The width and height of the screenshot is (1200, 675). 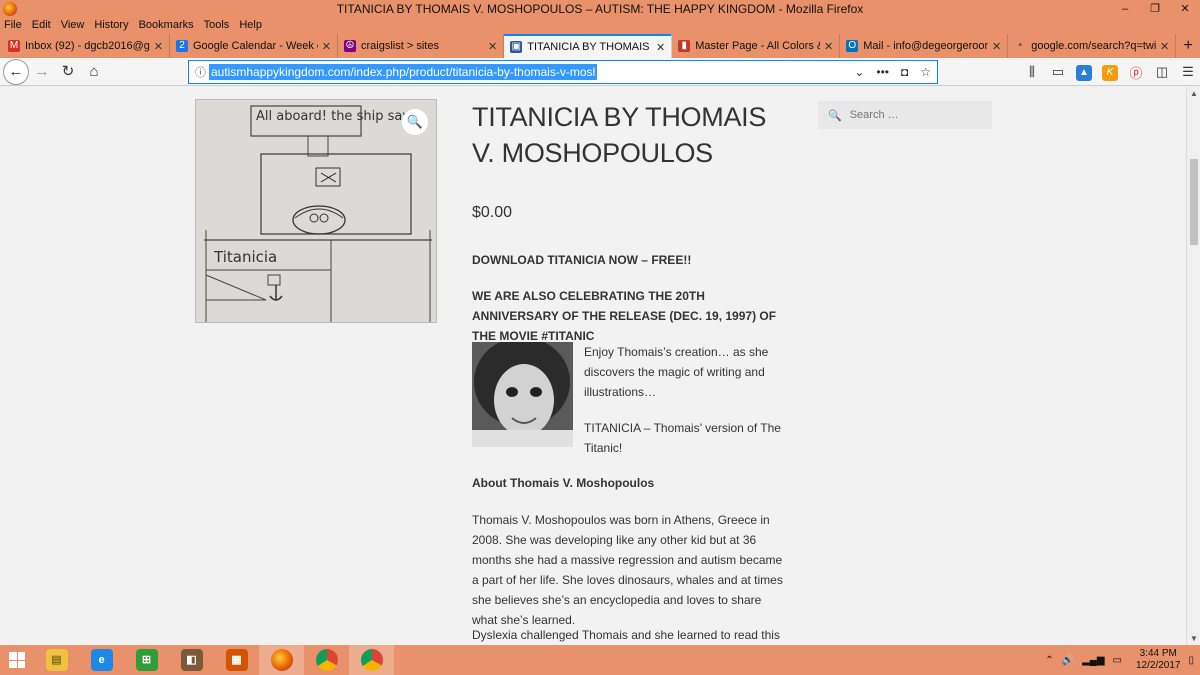 I want to click on firefox-icon, so click(x=281, y=660).